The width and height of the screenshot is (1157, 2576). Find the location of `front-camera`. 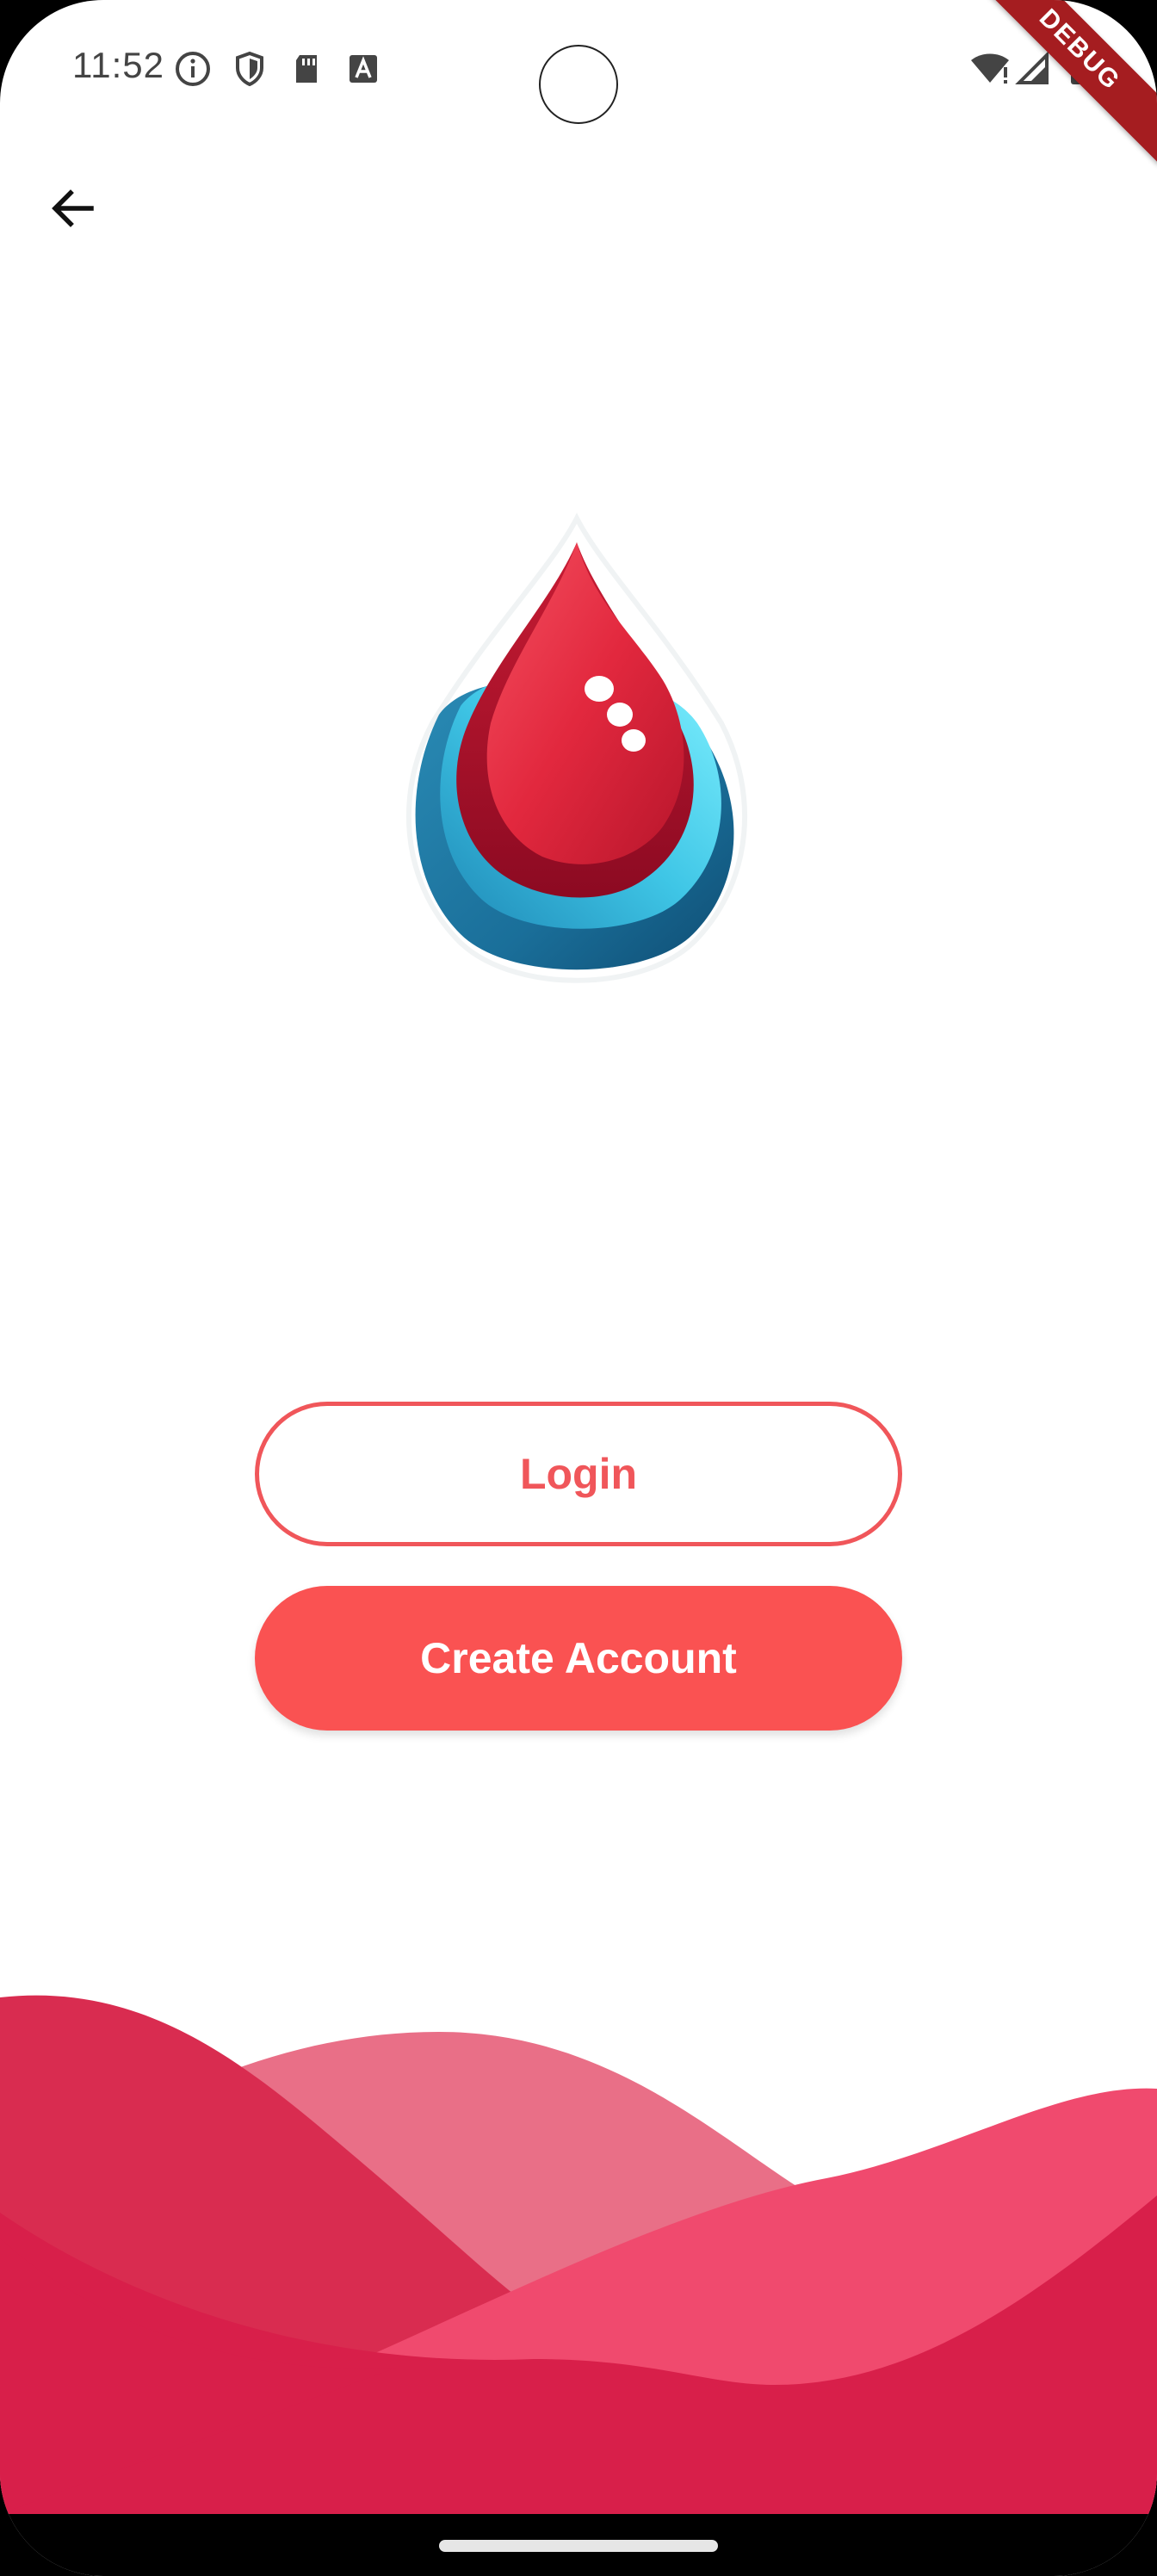

front-camera is located at coordinates (579, 84).